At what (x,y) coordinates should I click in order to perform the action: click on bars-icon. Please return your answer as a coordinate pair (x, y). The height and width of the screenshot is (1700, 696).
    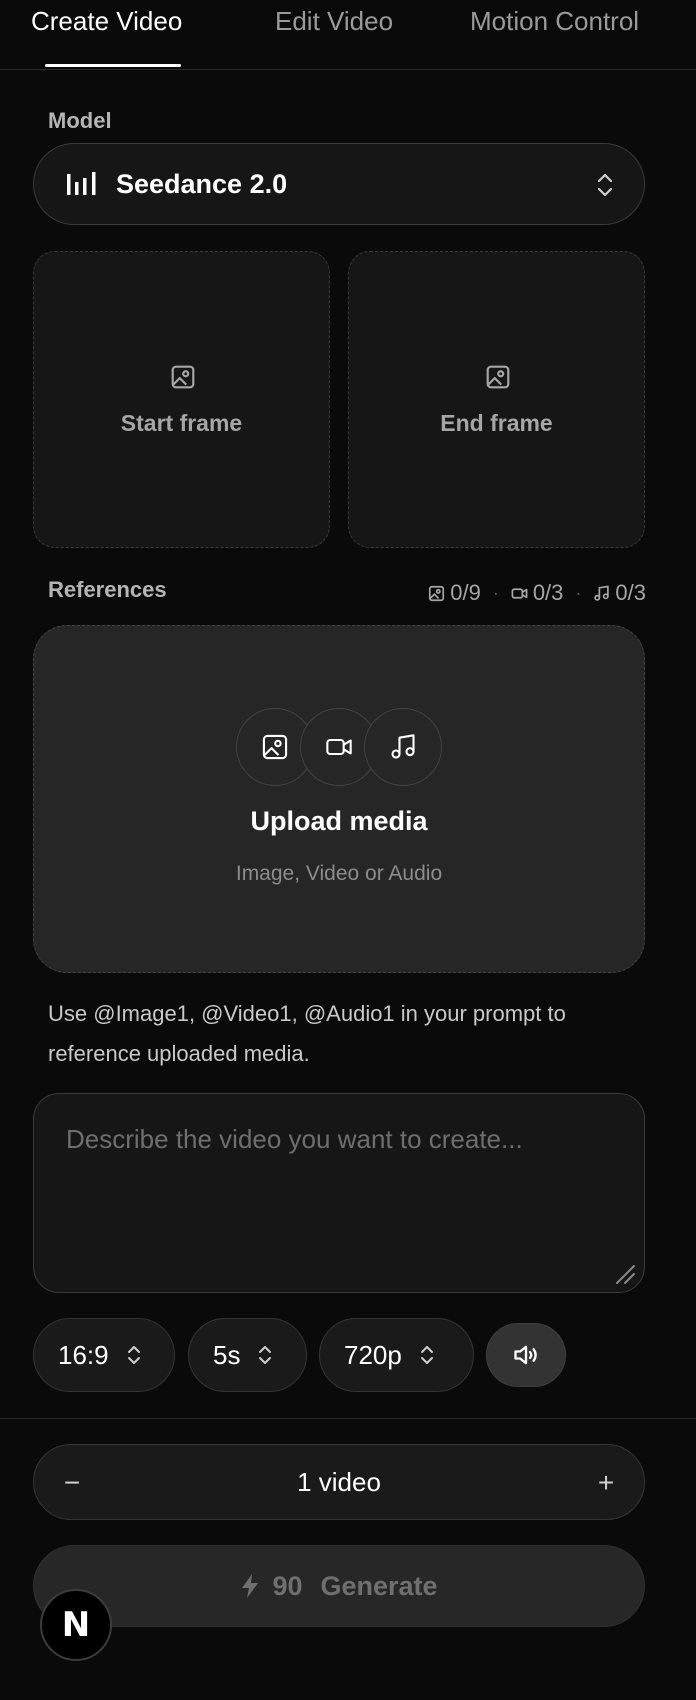
    Looking at the image, I should click on (81, 183).